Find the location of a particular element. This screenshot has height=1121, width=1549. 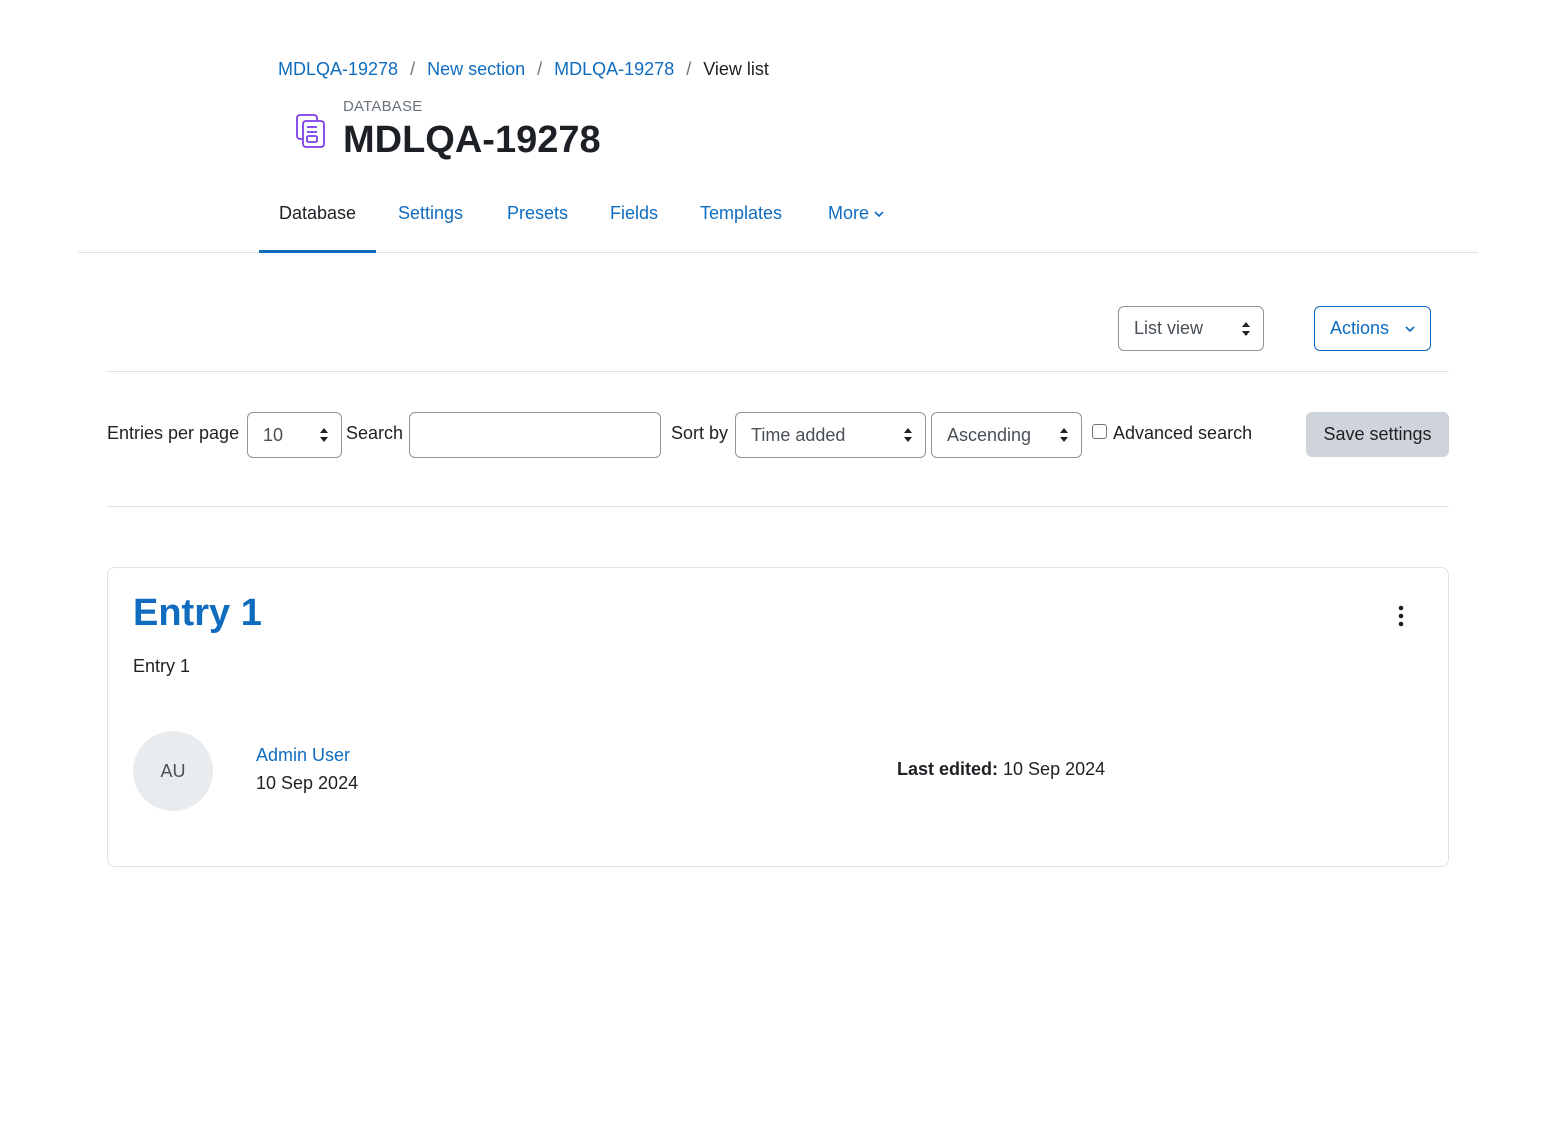

breadcrumb-link-course: MDLQA-19278 is located at coordinates (338, 69).